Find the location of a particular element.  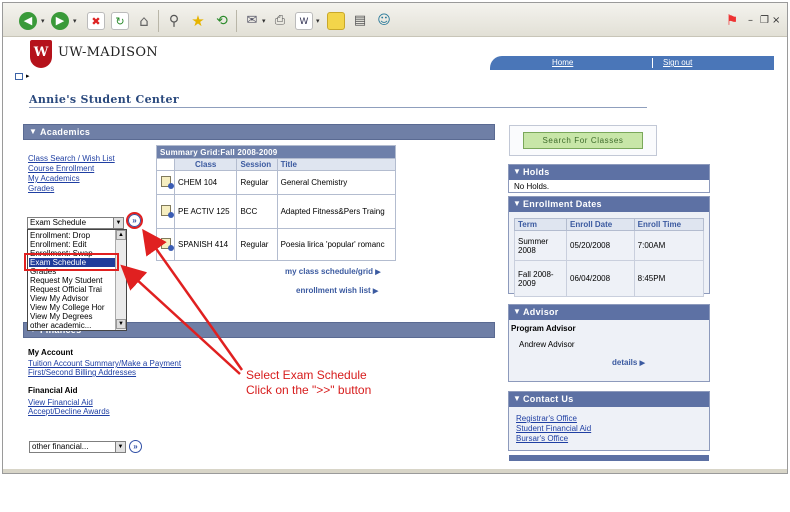

annotation-arrows is located at coordinates (182, 301).